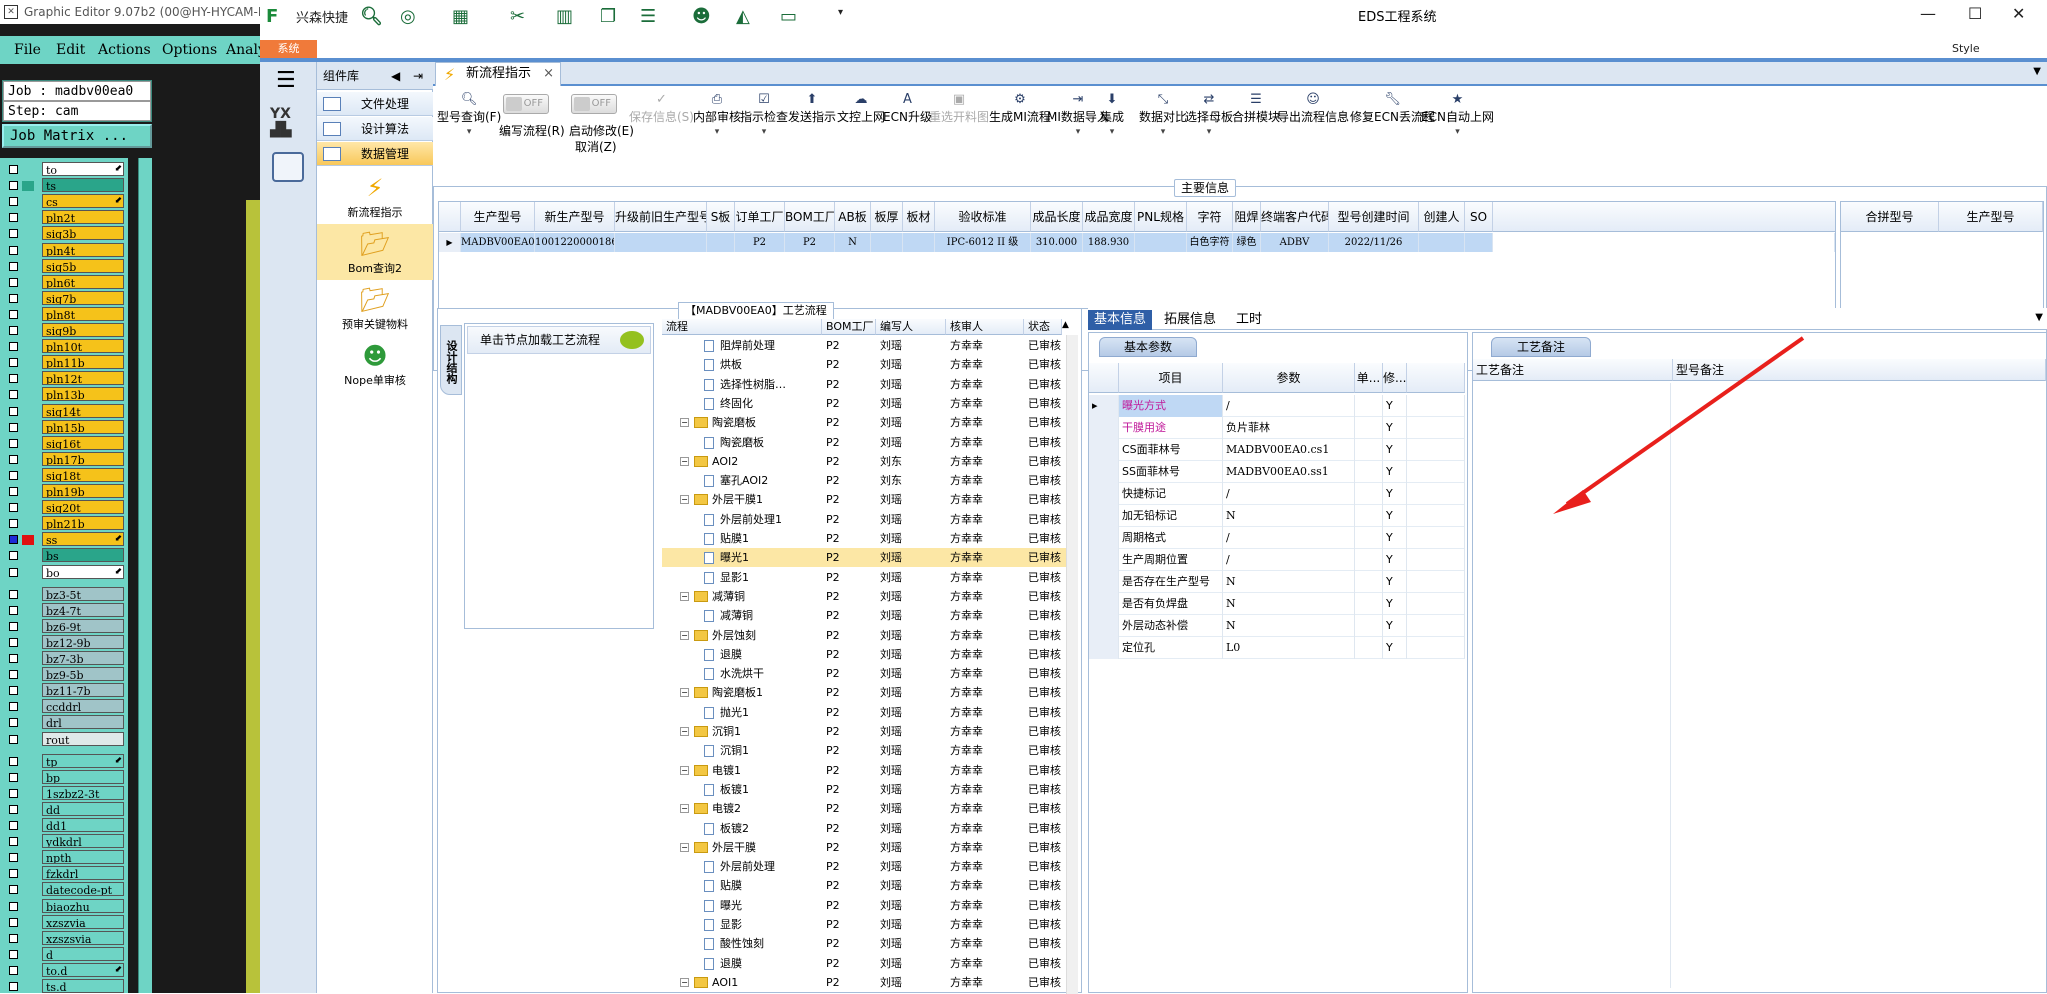 This screenshot has width=2047, height=994. I want to click on layer-name: sig3b, so click(83, 233).